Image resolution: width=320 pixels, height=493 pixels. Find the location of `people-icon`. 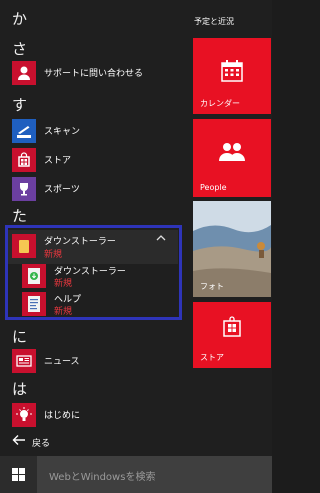

people-icon is located at coordinates (232, 154).